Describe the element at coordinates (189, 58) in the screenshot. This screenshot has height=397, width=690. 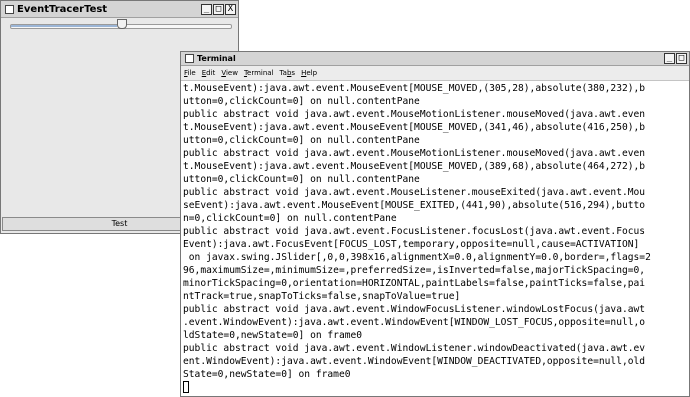
I see `terminal-window-menu-icon` at that location.